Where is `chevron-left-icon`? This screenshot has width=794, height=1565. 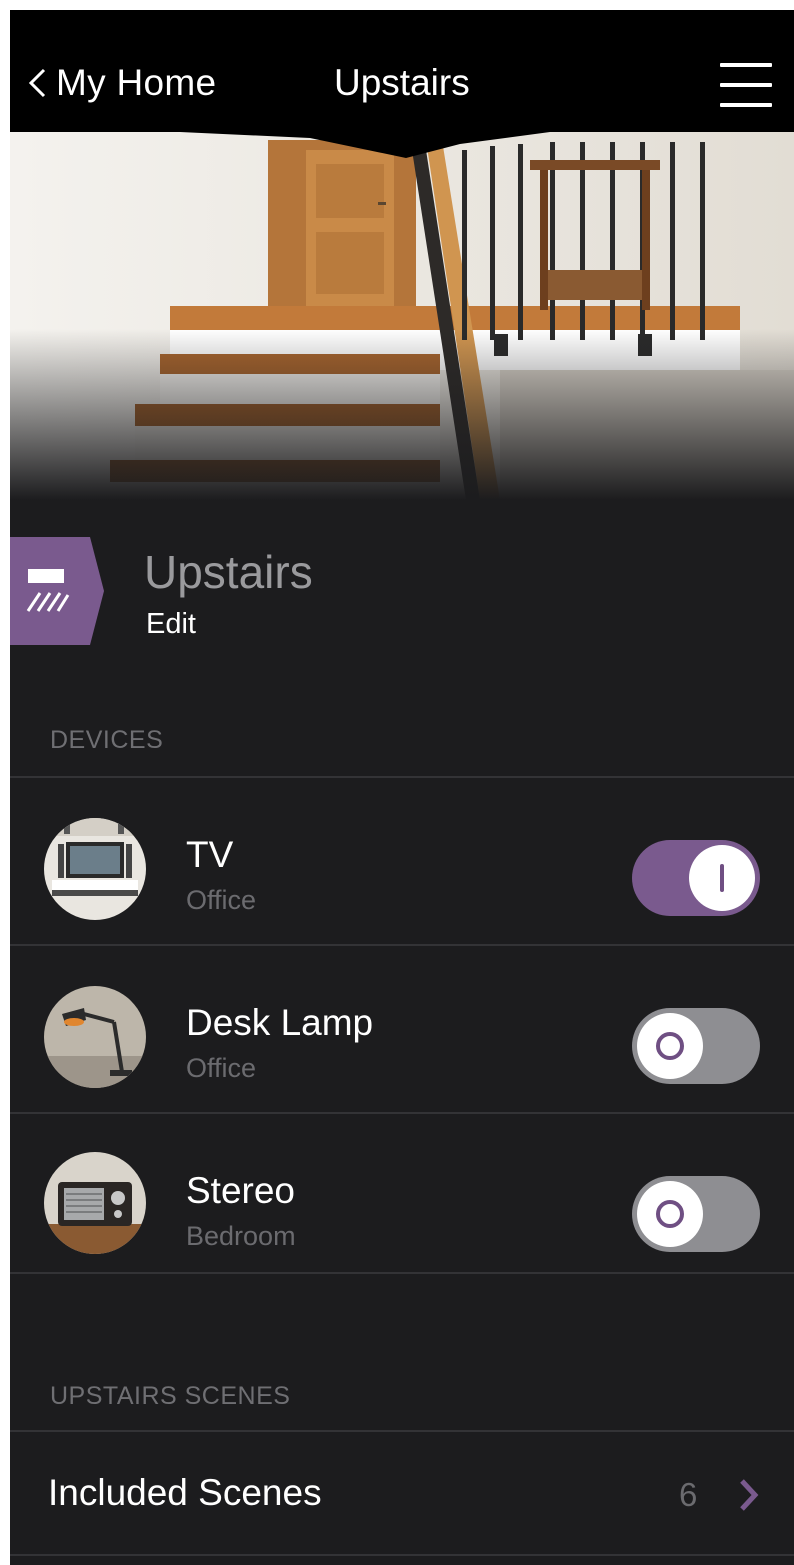 chevron-left-icon is located at coordinates (37, 83).